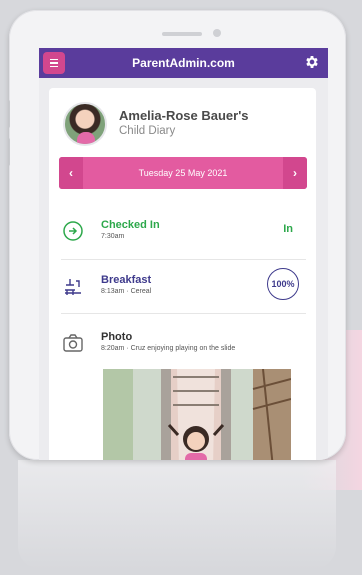 This screenshot has height=575, width=362. What do you see at coordinates (126, 280) in the screenshot?
I see `entry-title: Breakfast` at bounding box center [126, 280].